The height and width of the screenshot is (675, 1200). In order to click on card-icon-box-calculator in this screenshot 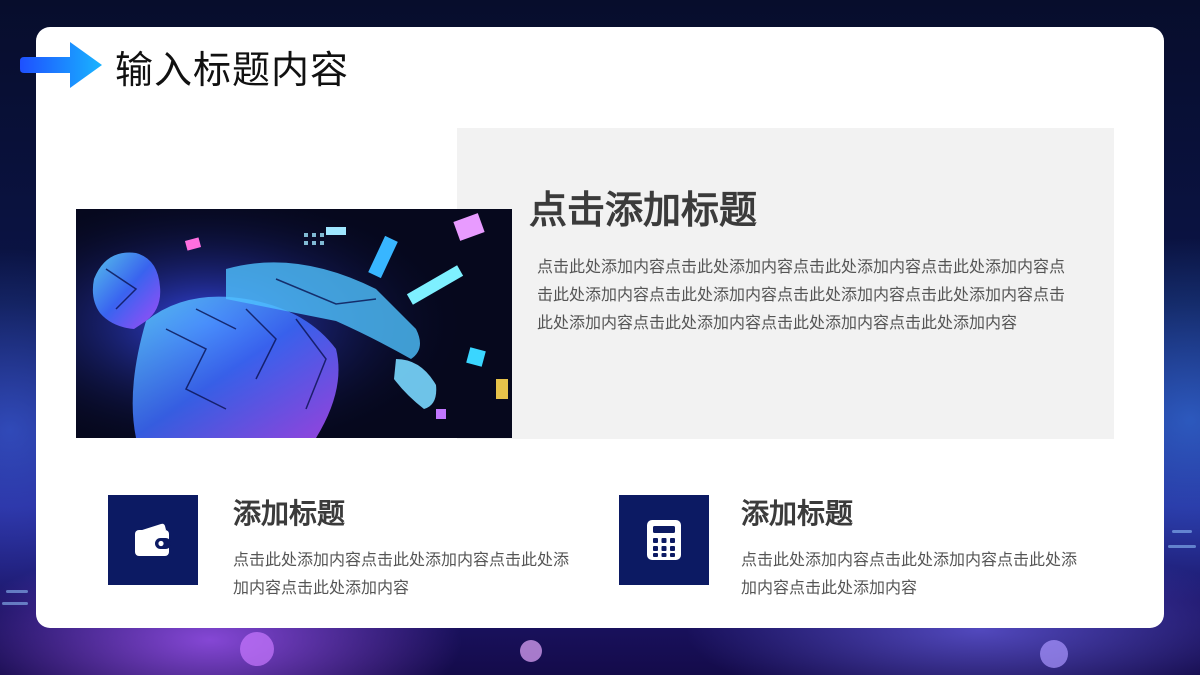, I will do `click(664, 540)`.